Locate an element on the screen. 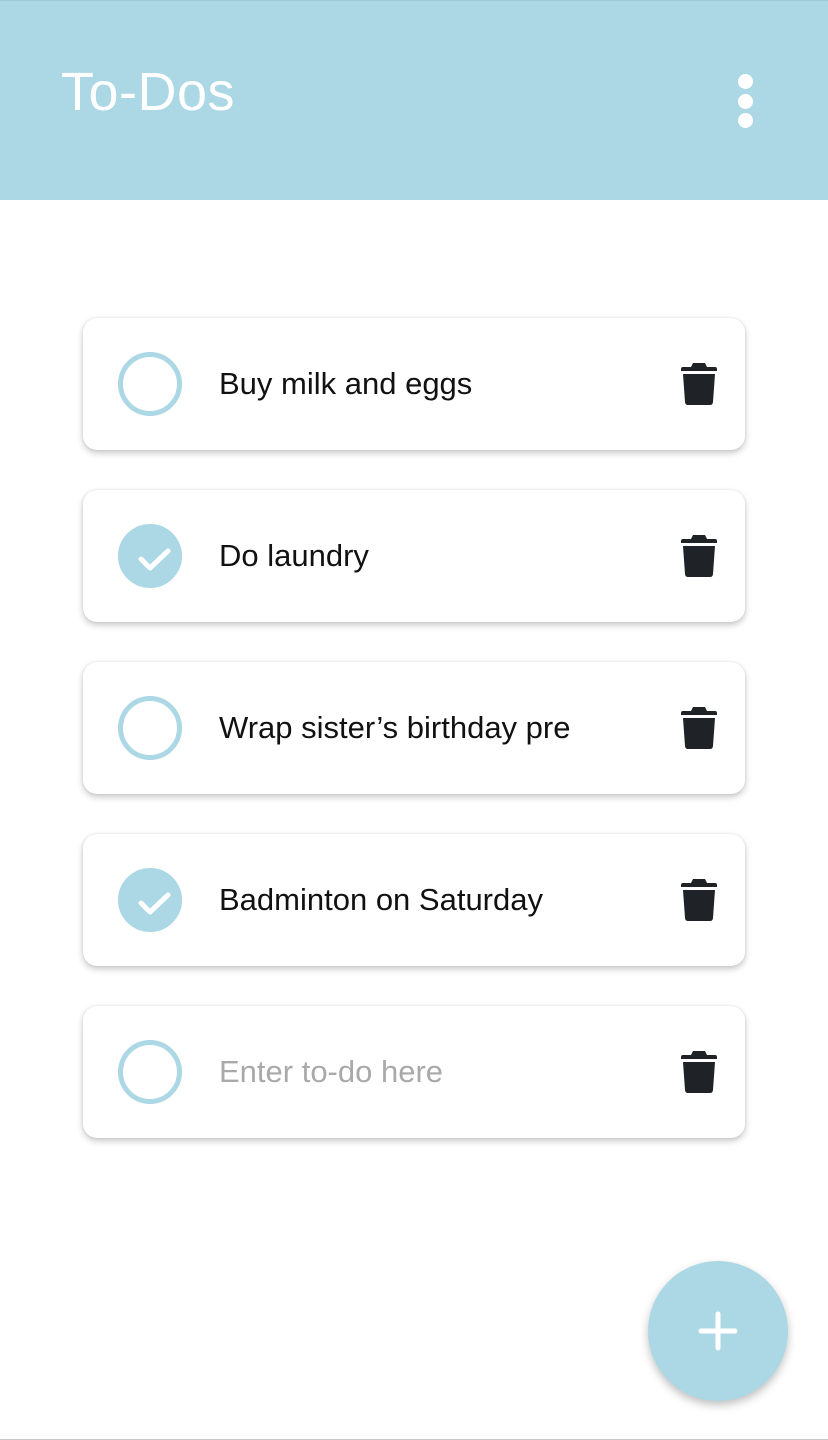 This screenshot has width=828, height=1440. todo-text: Wrap sister’s birthday present is located at coordinates (395, 729).